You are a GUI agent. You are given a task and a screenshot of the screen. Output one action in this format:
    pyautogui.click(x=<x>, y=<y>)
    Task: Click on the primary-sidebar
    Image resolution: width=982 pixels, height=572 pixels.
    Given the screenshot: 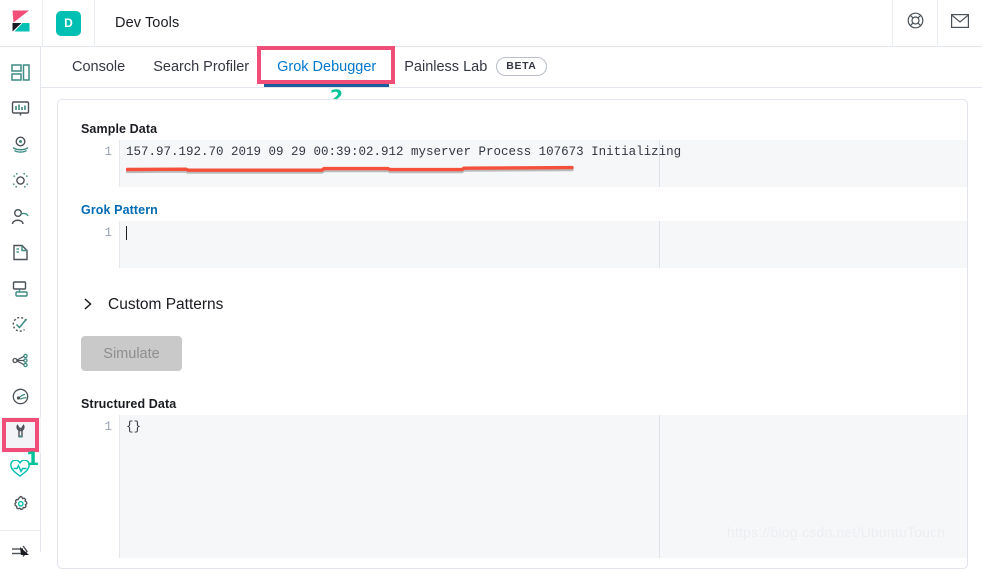 What is the action you would take?
    pyautogui.click(x=20, y=302)
    